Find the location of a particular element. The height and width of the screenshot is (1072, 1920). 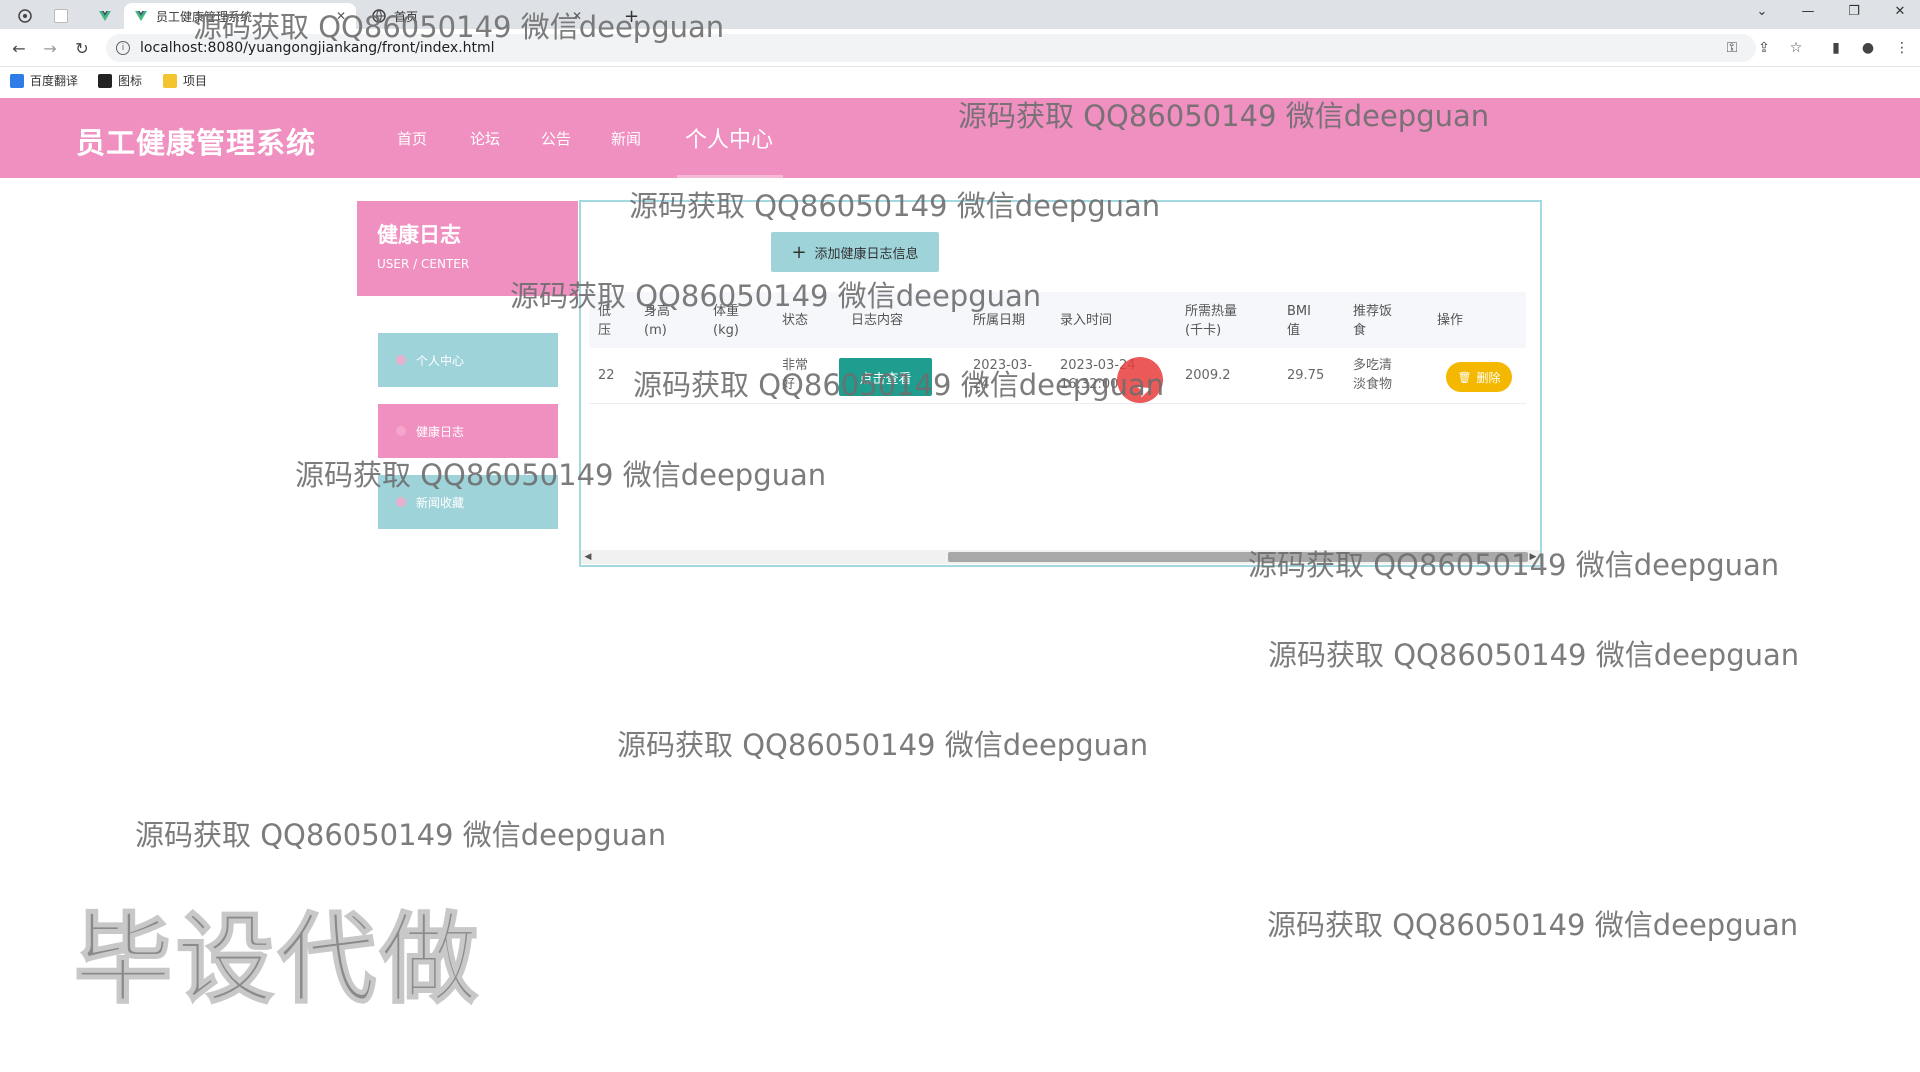

watermark-big-text: 毕设代做 is located at coordinates (278, 960).